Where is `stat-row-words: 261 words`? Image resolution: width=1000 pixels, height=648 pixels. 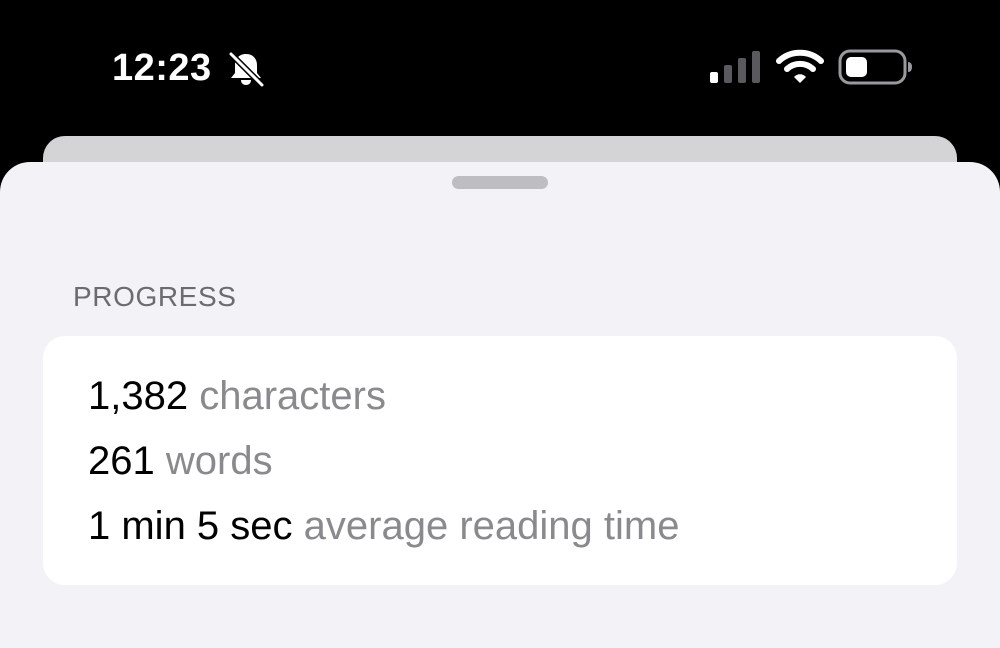
stat-row-words: 261 words is located at coordinates (180, 461).